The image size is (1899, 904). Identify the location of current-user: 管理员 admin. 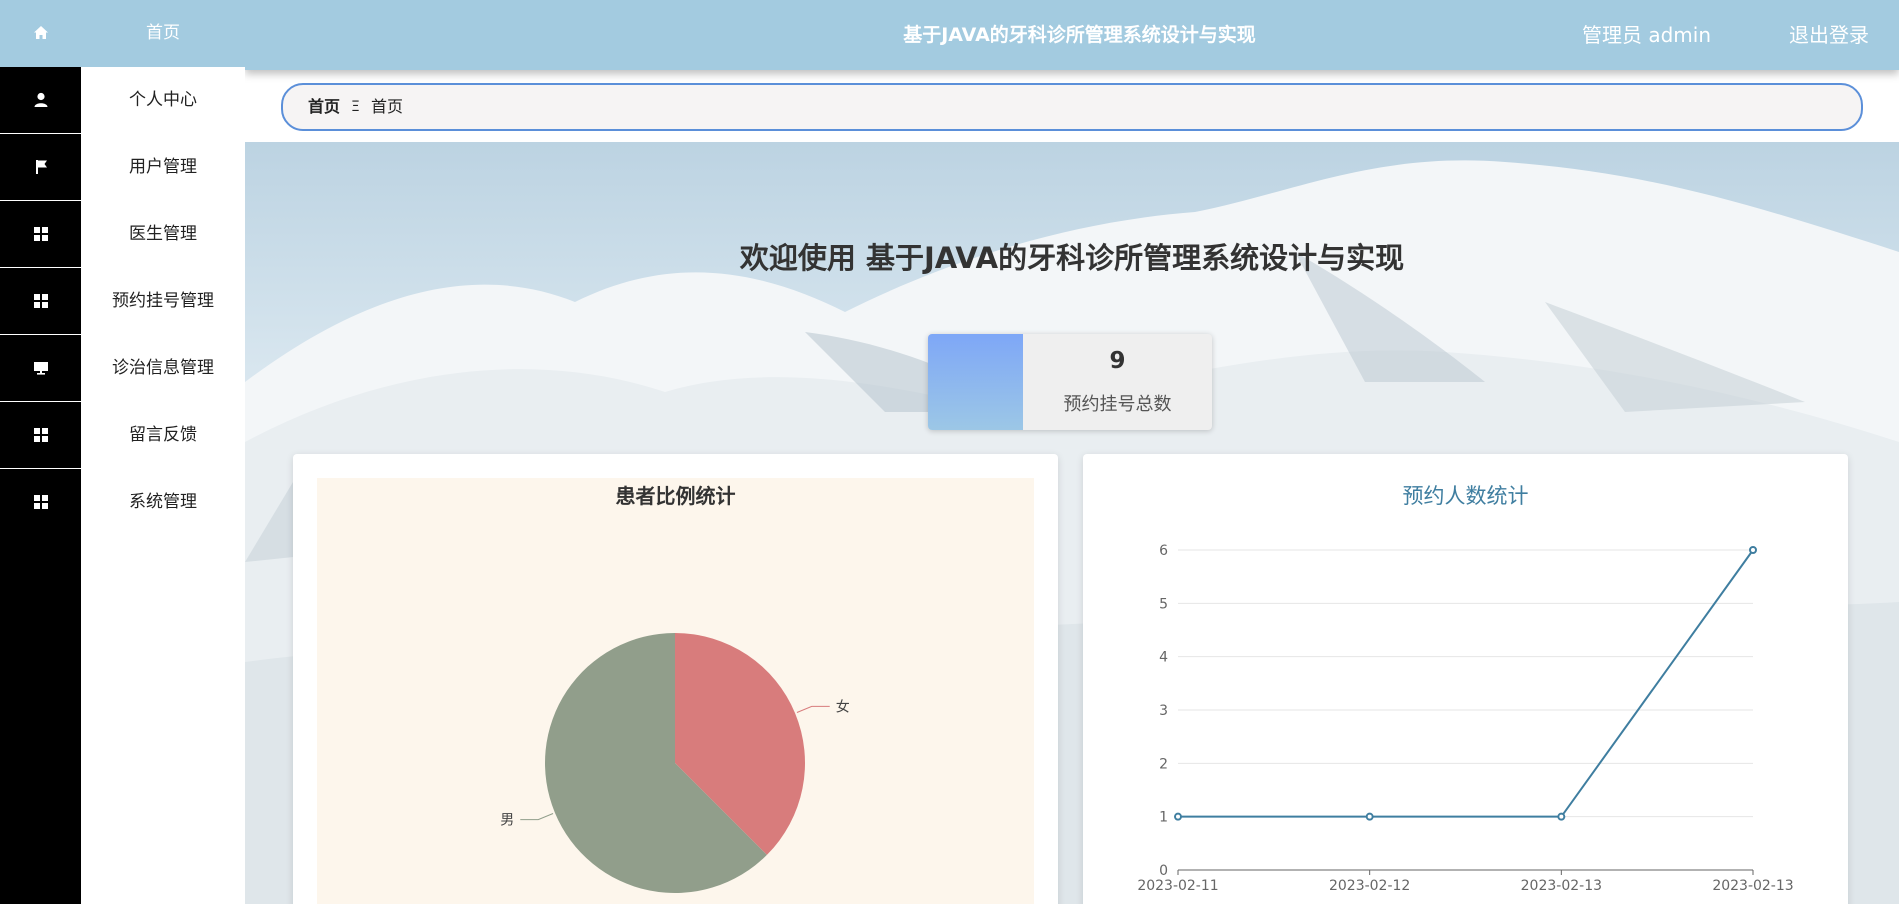
(1646, 35).